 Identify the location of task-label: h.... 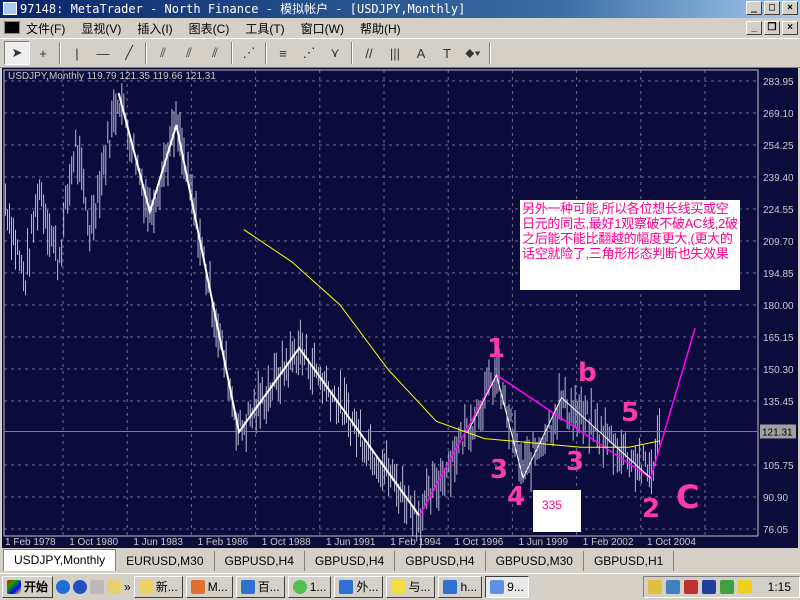
(469, 587).